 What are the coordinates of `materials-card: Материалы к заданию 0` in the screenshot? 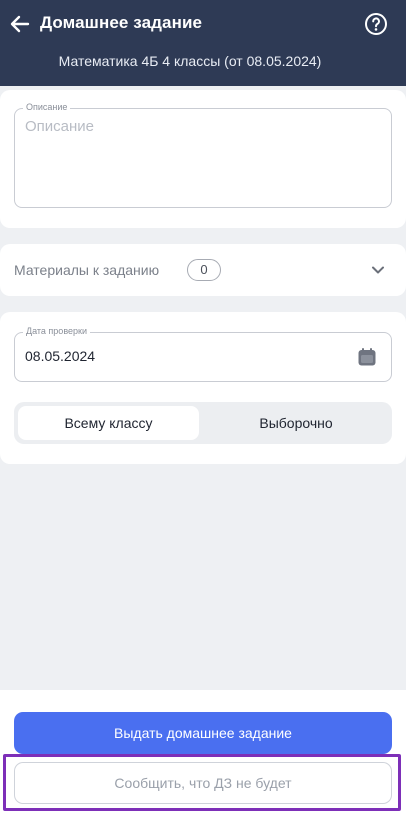 It's located at (203, 270).